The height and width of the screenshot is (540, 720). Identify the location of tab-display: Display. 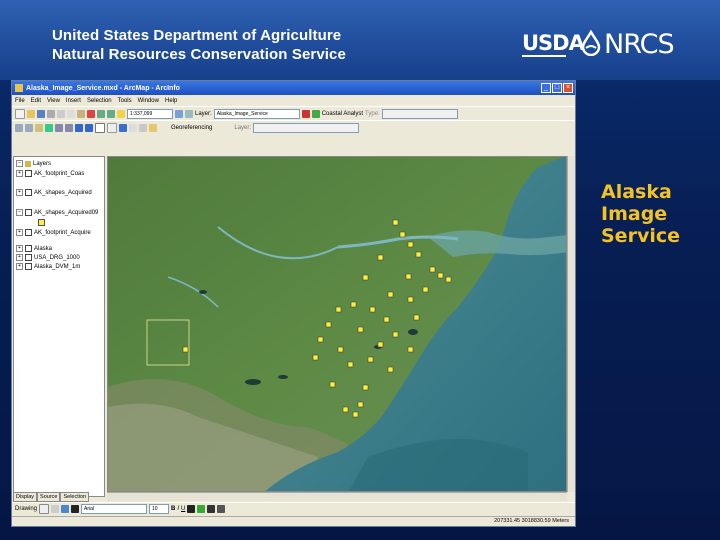
(25, 497).